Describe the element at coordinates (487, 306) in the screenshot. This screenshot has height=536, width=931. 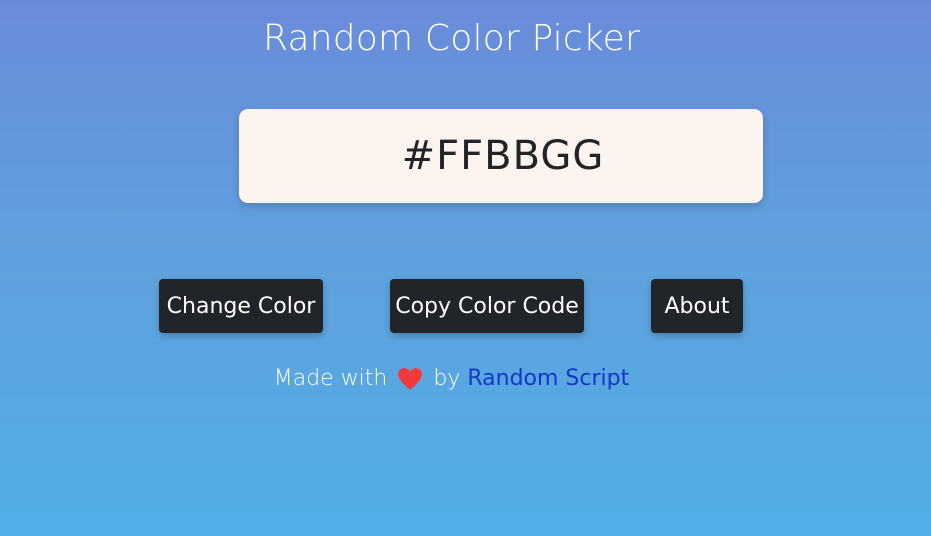
I see `copy-color-code-button: Copy Color Code` at that location.